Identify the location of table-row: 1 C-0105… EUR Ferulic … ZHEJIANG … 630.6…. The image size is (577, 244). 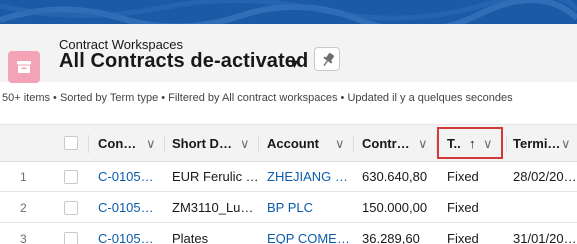
(288, 177).